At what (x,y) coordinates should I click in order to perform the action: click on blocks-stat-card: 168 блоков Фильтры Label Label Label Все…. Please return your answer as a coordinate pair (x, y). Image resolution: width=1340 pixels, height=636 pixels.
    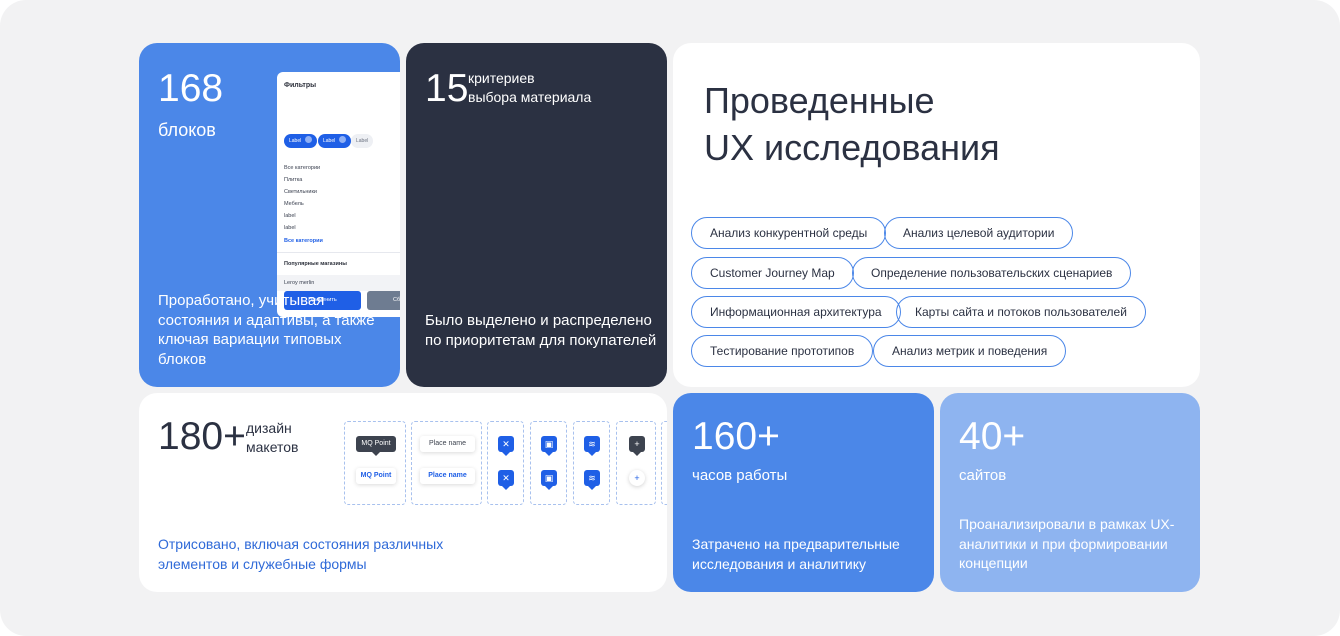
    Looking at the image, I should click on (269, 215).